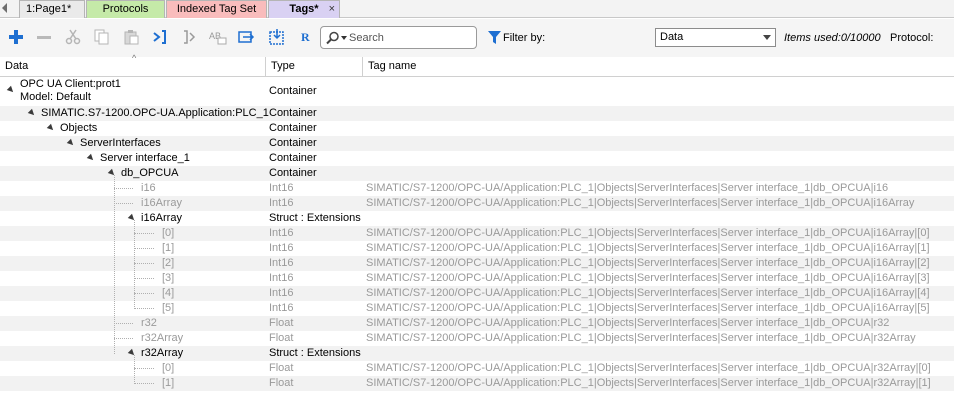 The image size is (954, 407). I want to click on data-cell: [0], so click(168, 233).